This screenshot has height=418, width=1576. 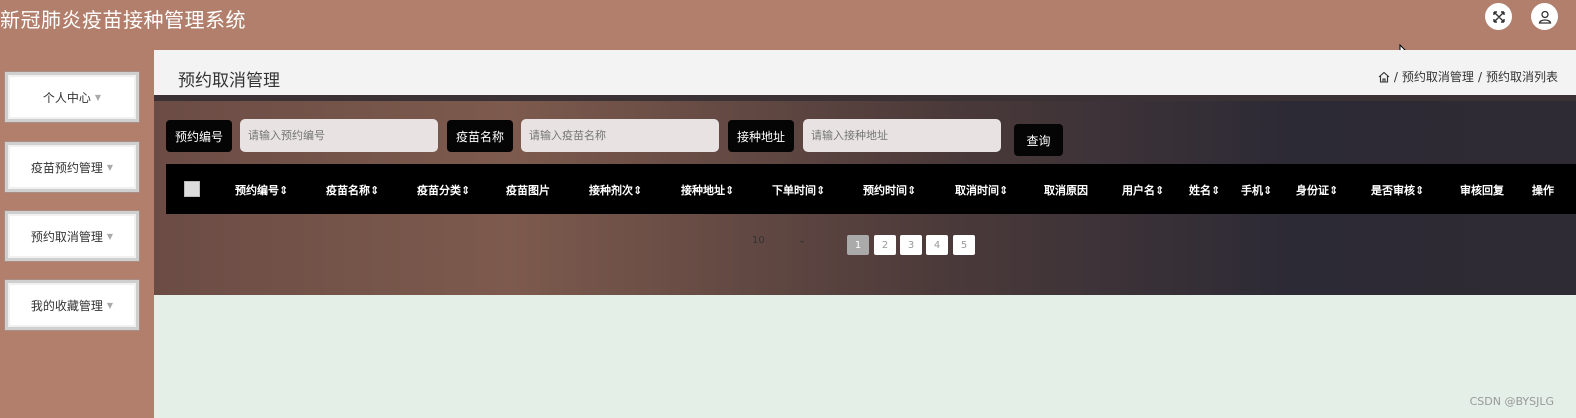 What do you see at coordinates (66, 236) in the screenshot?
I see `sidebar-item-label: 预约取消管理` at bounding box center [66, 236].